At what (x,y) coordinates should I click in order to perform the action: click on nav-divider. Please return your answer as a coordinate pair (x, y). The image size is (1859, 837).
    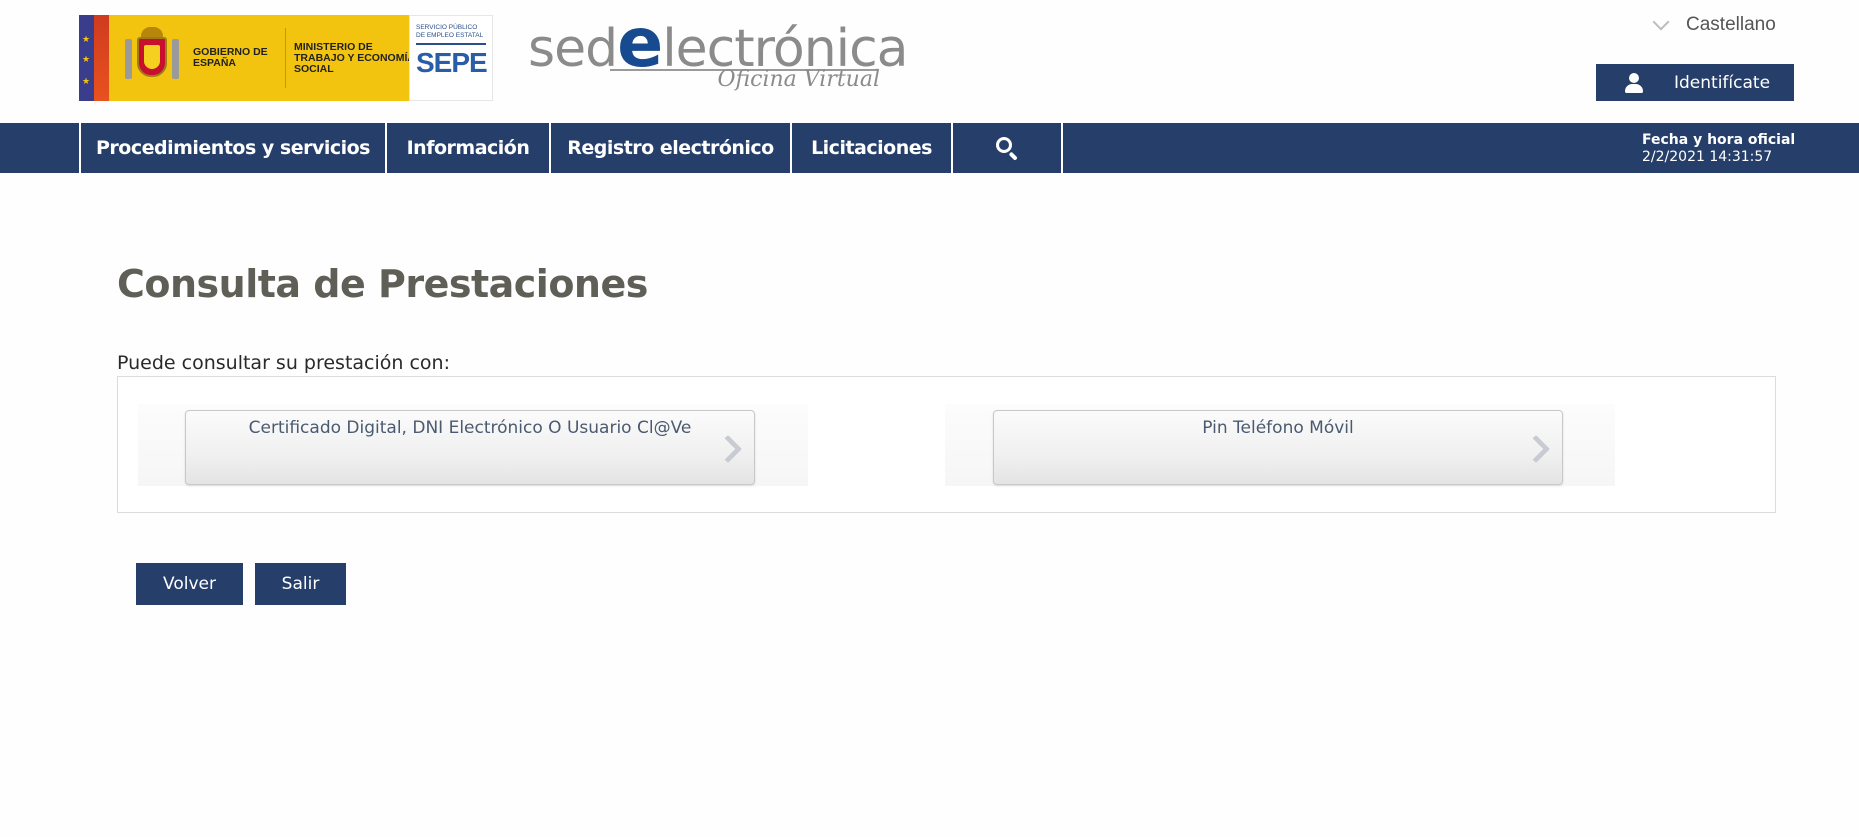
    Looking at the image, I should click on (1062, 148).